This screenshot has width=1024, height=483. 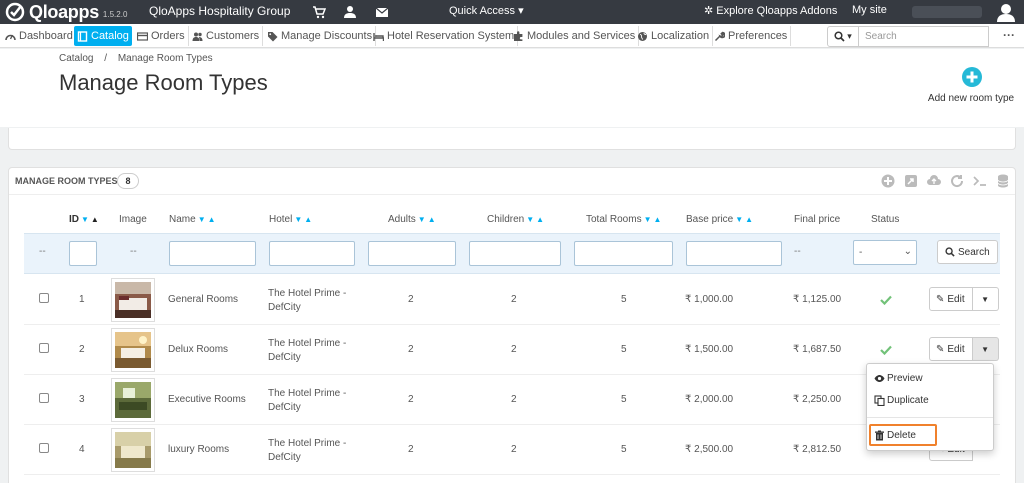 I want to click on database-icon, so click(x=1003, y=181).